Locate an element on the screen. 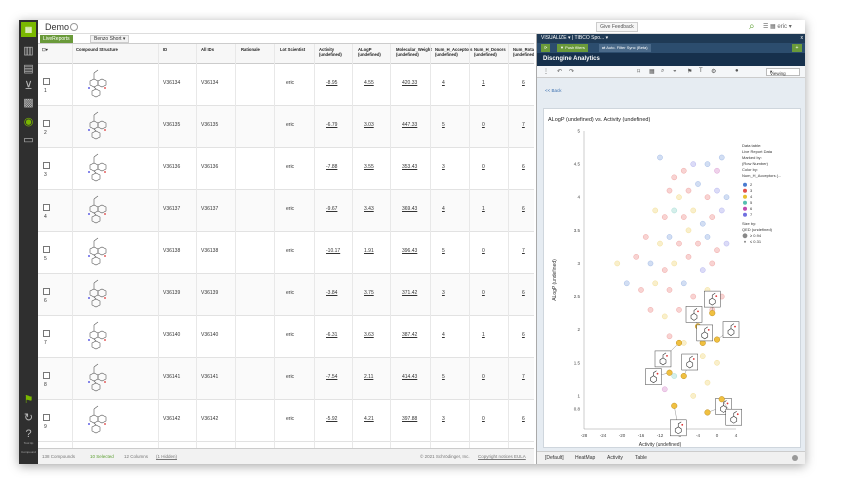  col-header: Num_H_Acceptors (undefined) is located at coordinates (453, 52).